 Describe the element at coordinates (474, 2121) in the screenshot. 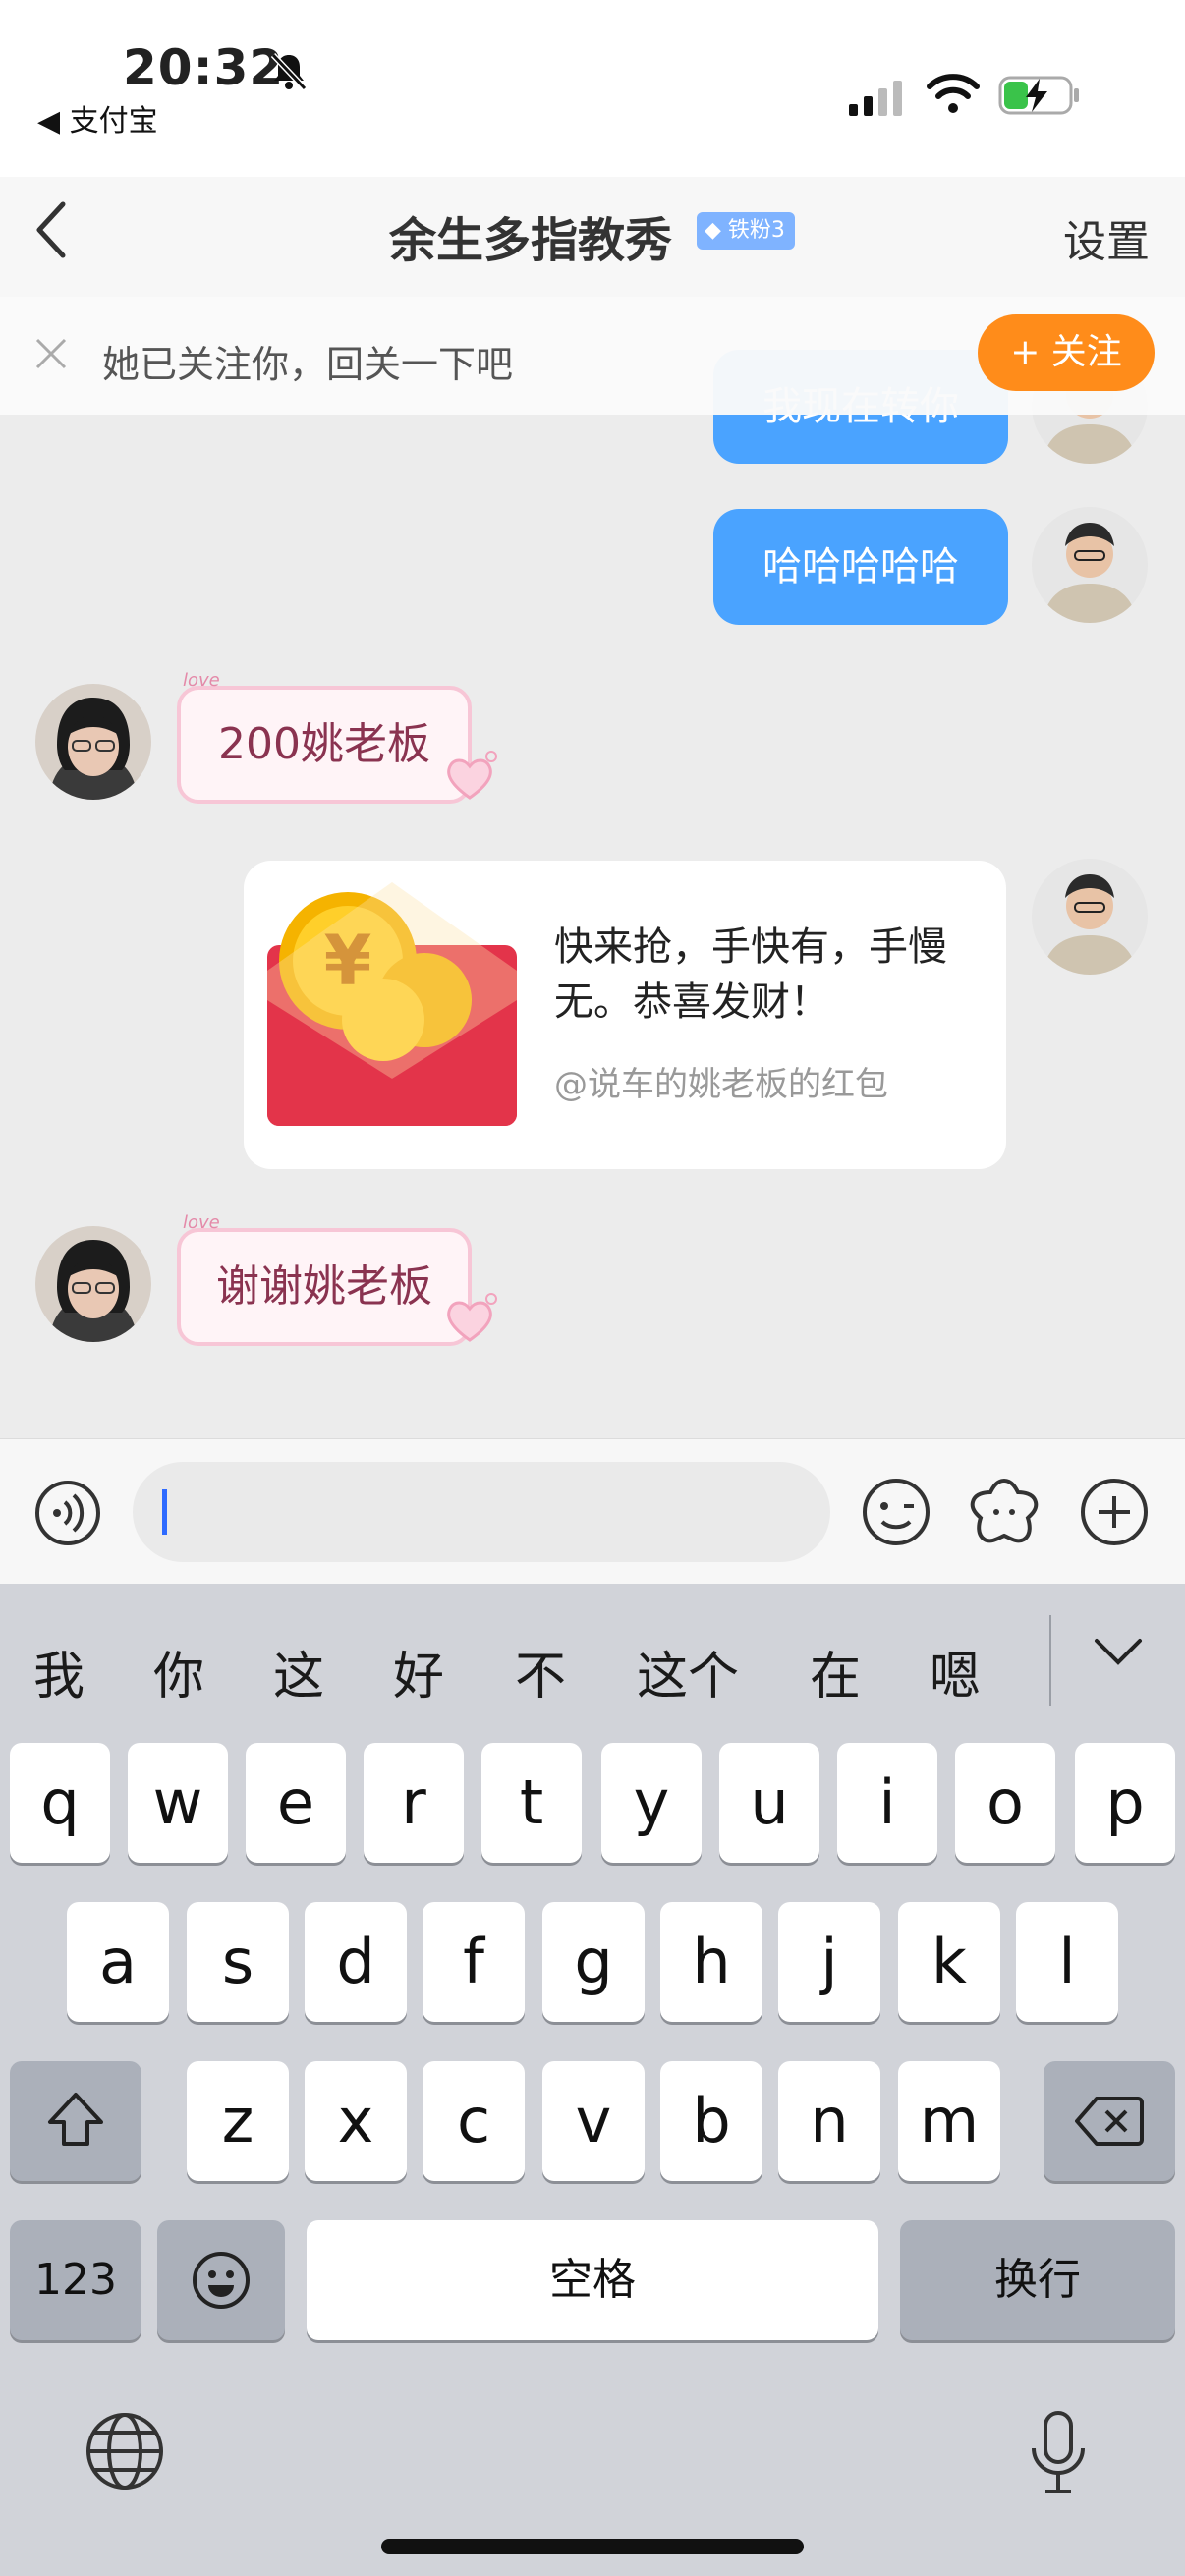

I see `key-c: c` at that location.